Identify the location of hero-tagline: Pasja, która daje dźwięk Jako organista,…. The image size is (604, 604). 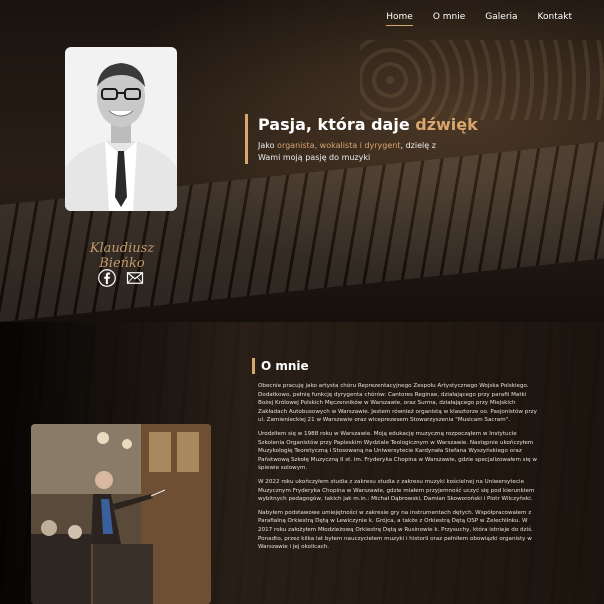
(375, 139).